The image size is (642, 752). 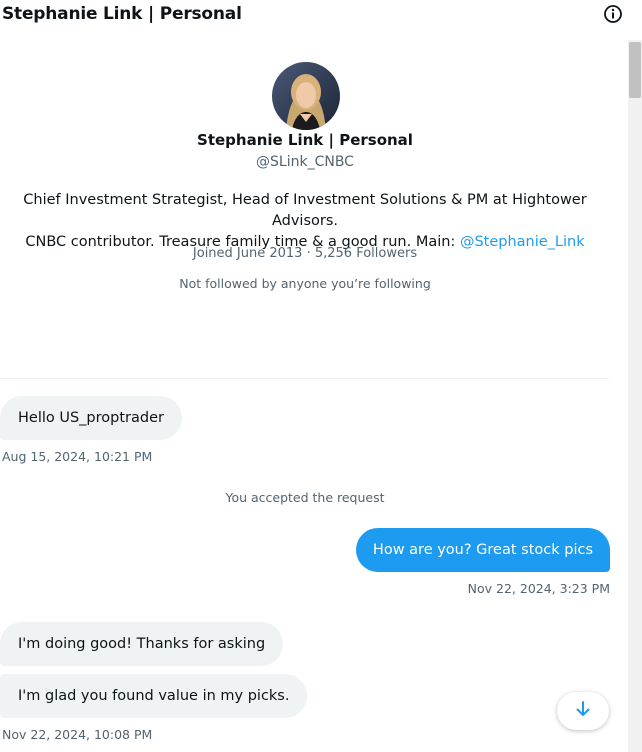 What do you see at coordinates (122, 14) in the screenshot?
I see `conversation-title: Stephanie Link | Personal` at bounding box center [122, 14].